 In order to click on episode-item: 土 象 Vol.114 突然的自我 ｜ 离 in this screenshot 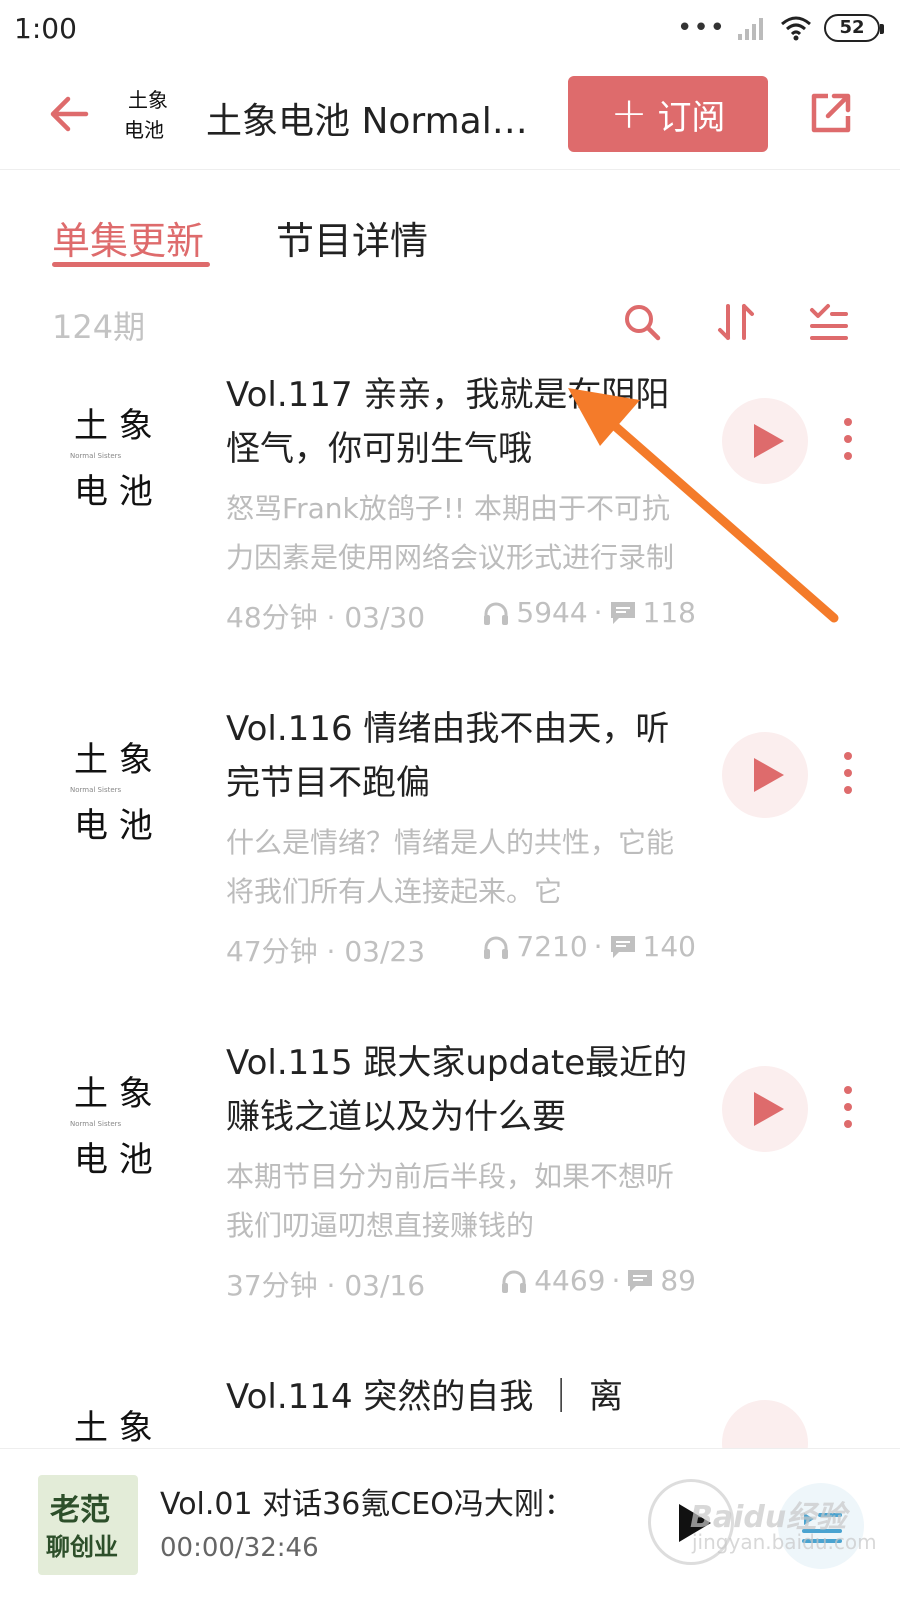, I will do `click(450, 1409)`.